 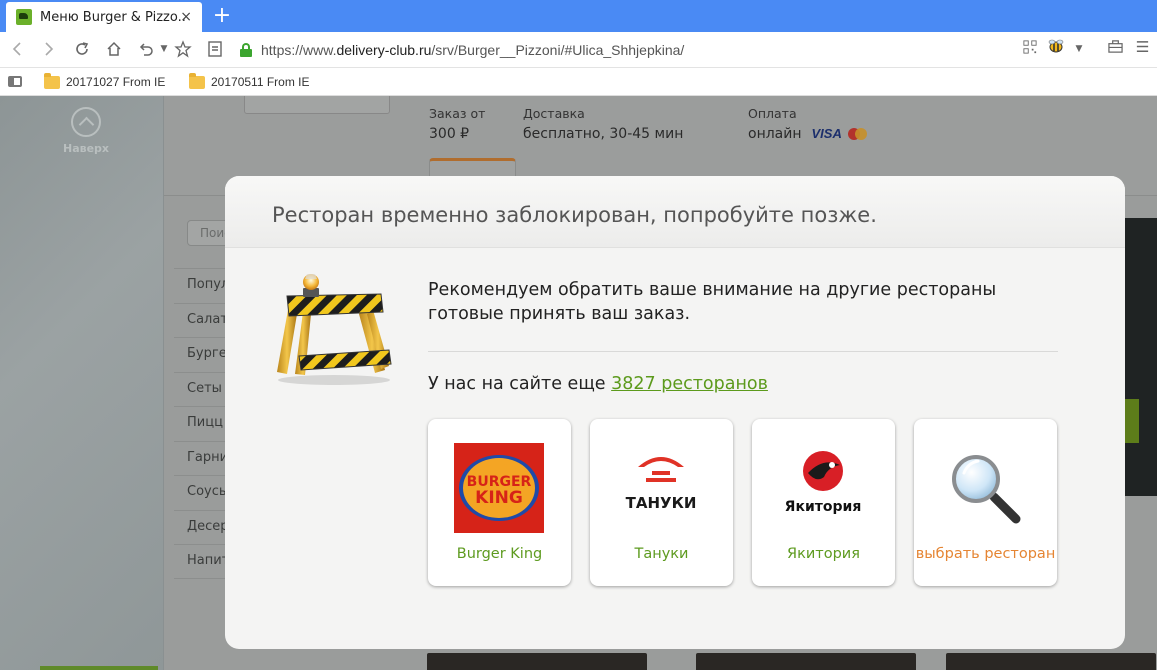 I want to click on toolbox-icon, so click(x=1115, y=49).